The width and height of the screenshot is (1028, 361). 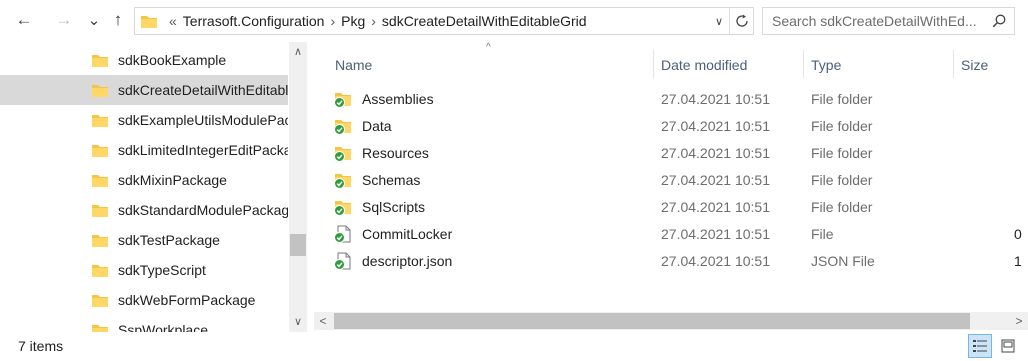 I want to click on column-header-size: Size, so click(x=974, y=65).